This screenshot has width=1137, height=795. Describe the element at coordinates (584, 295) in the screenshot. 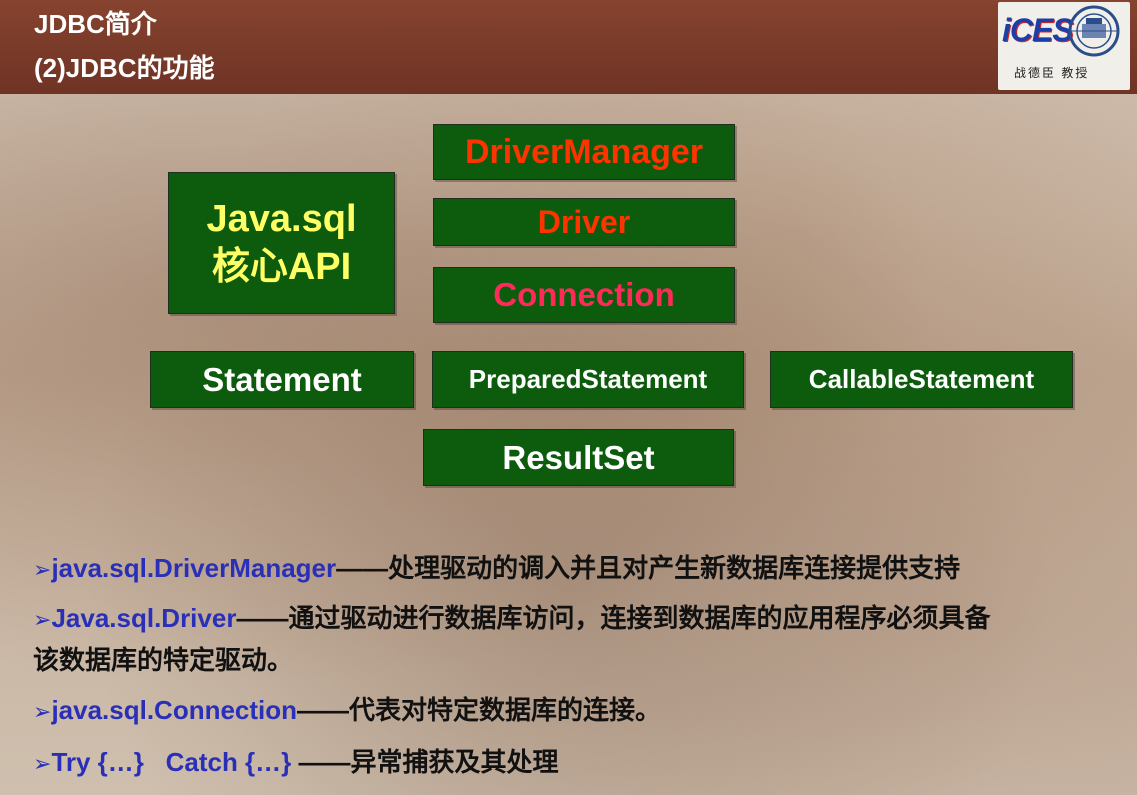

I see `connection-box: Connection` at that location.